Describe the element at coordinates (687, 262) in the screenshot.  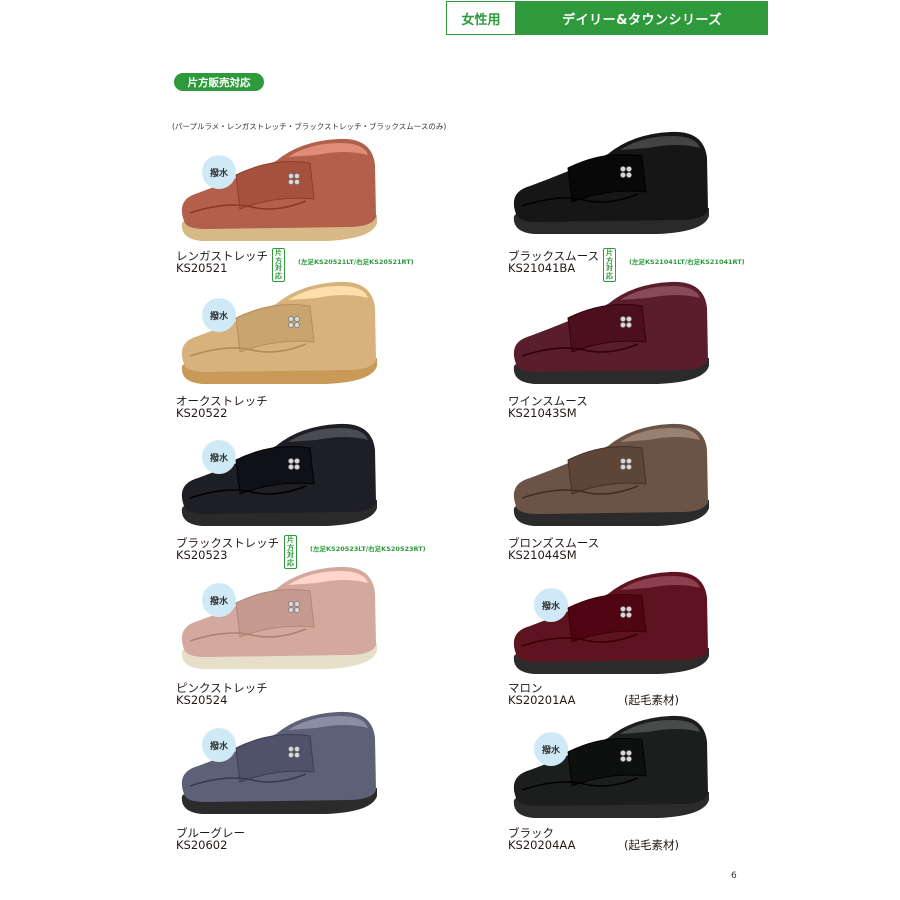
I see `left-right-code-note: (左足KS21041LT/右足KS21041RT)` at that location.